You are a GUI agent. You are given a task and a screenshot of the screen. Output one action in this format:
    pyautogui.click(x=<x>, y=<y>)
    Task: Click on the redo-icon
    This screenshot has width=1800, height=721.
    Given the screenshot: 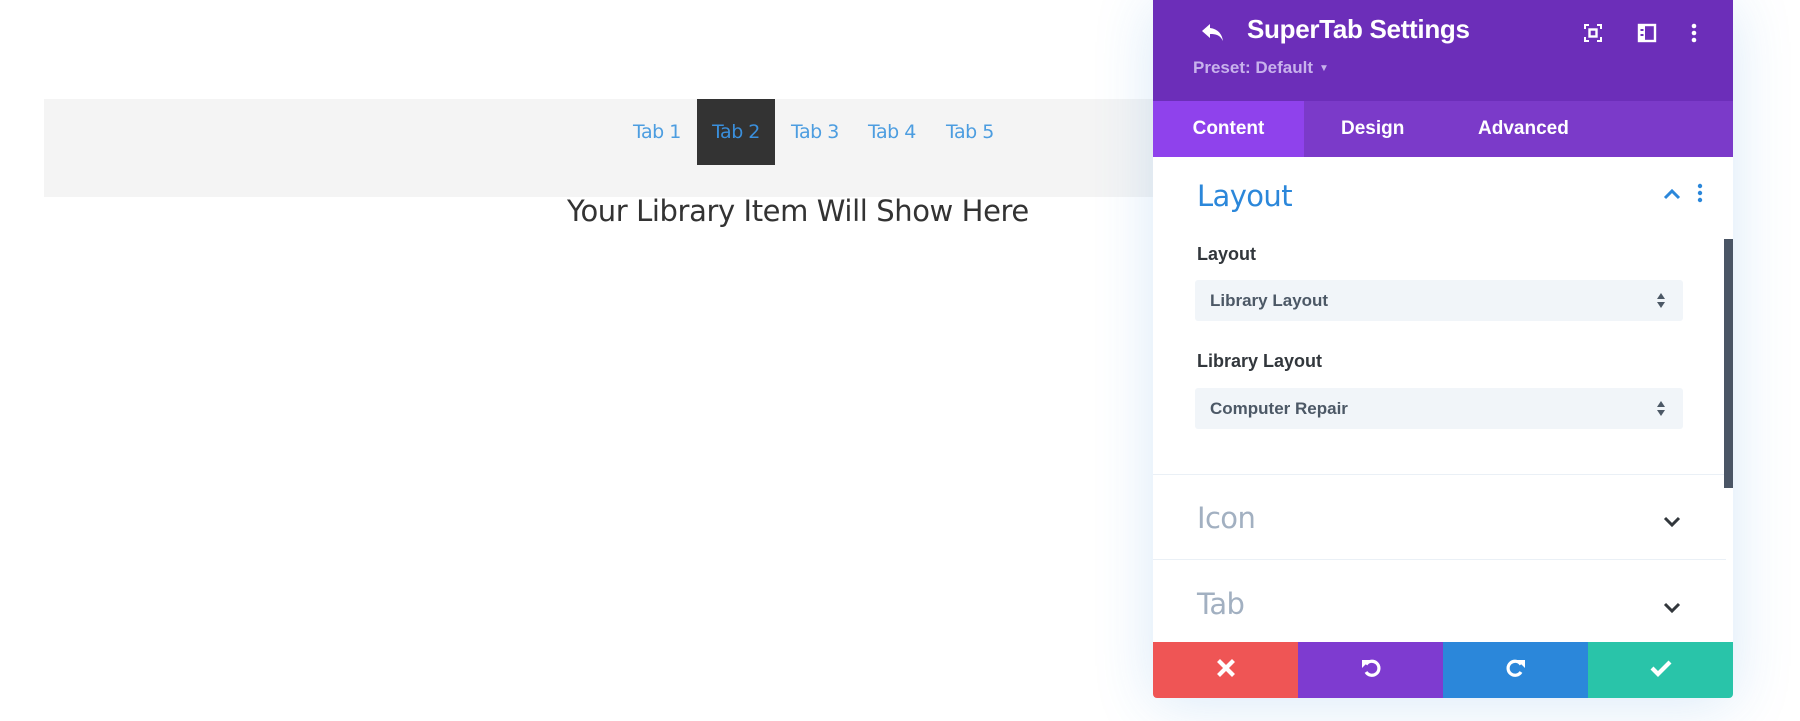 What is the action you would take?
    pyautogui.click(x=1516, y=670)
    